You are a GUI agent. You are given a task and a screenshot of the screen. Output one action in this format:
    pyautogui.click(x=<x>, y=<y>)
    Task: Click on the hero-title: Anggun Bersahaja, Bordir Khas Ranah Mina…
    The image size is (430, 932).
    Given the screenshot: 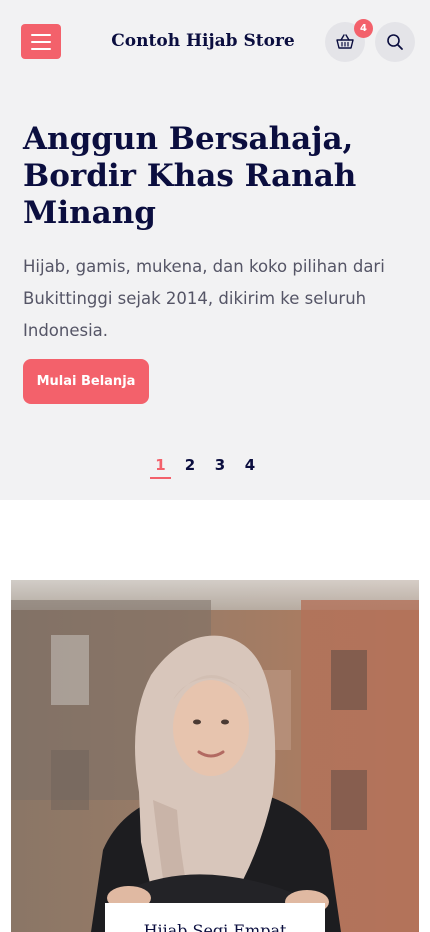 What is the action you would take?
    pyautogui.click(x=190, y=176)
    